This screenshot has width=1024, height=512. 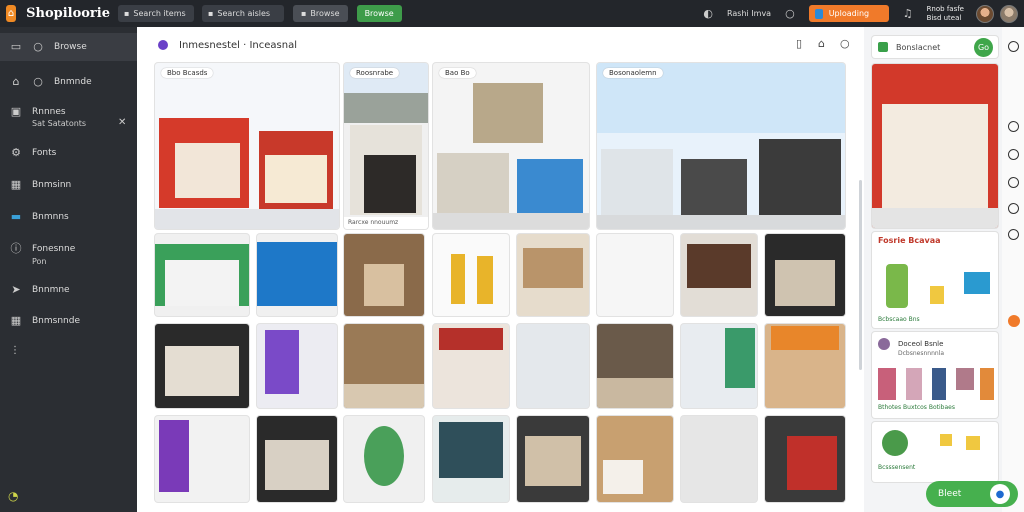 I want to click on upload-status: Uploading, so click(x=848, y=13).